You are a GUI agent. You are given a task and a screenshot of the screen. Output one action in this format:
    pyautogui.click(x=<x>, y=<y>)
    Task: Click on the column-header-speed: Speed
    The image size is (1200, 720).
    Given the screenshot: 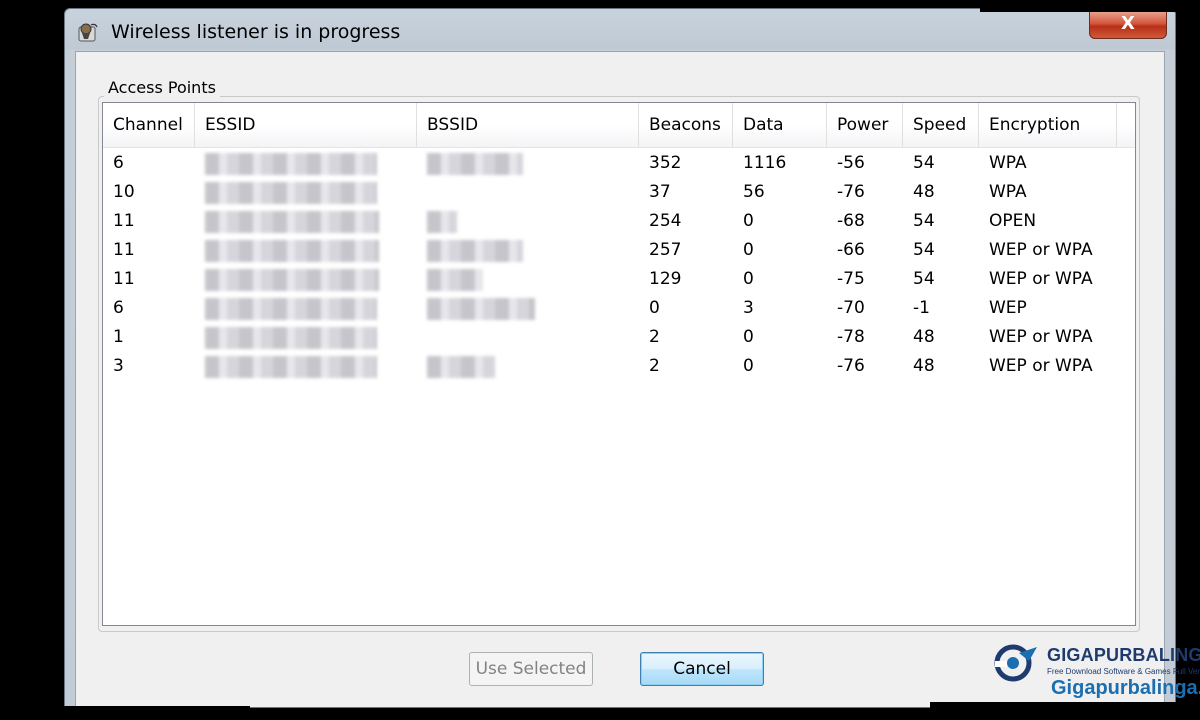 What is the action you would take?
    pyautogui.click(x=941, y=125)
    